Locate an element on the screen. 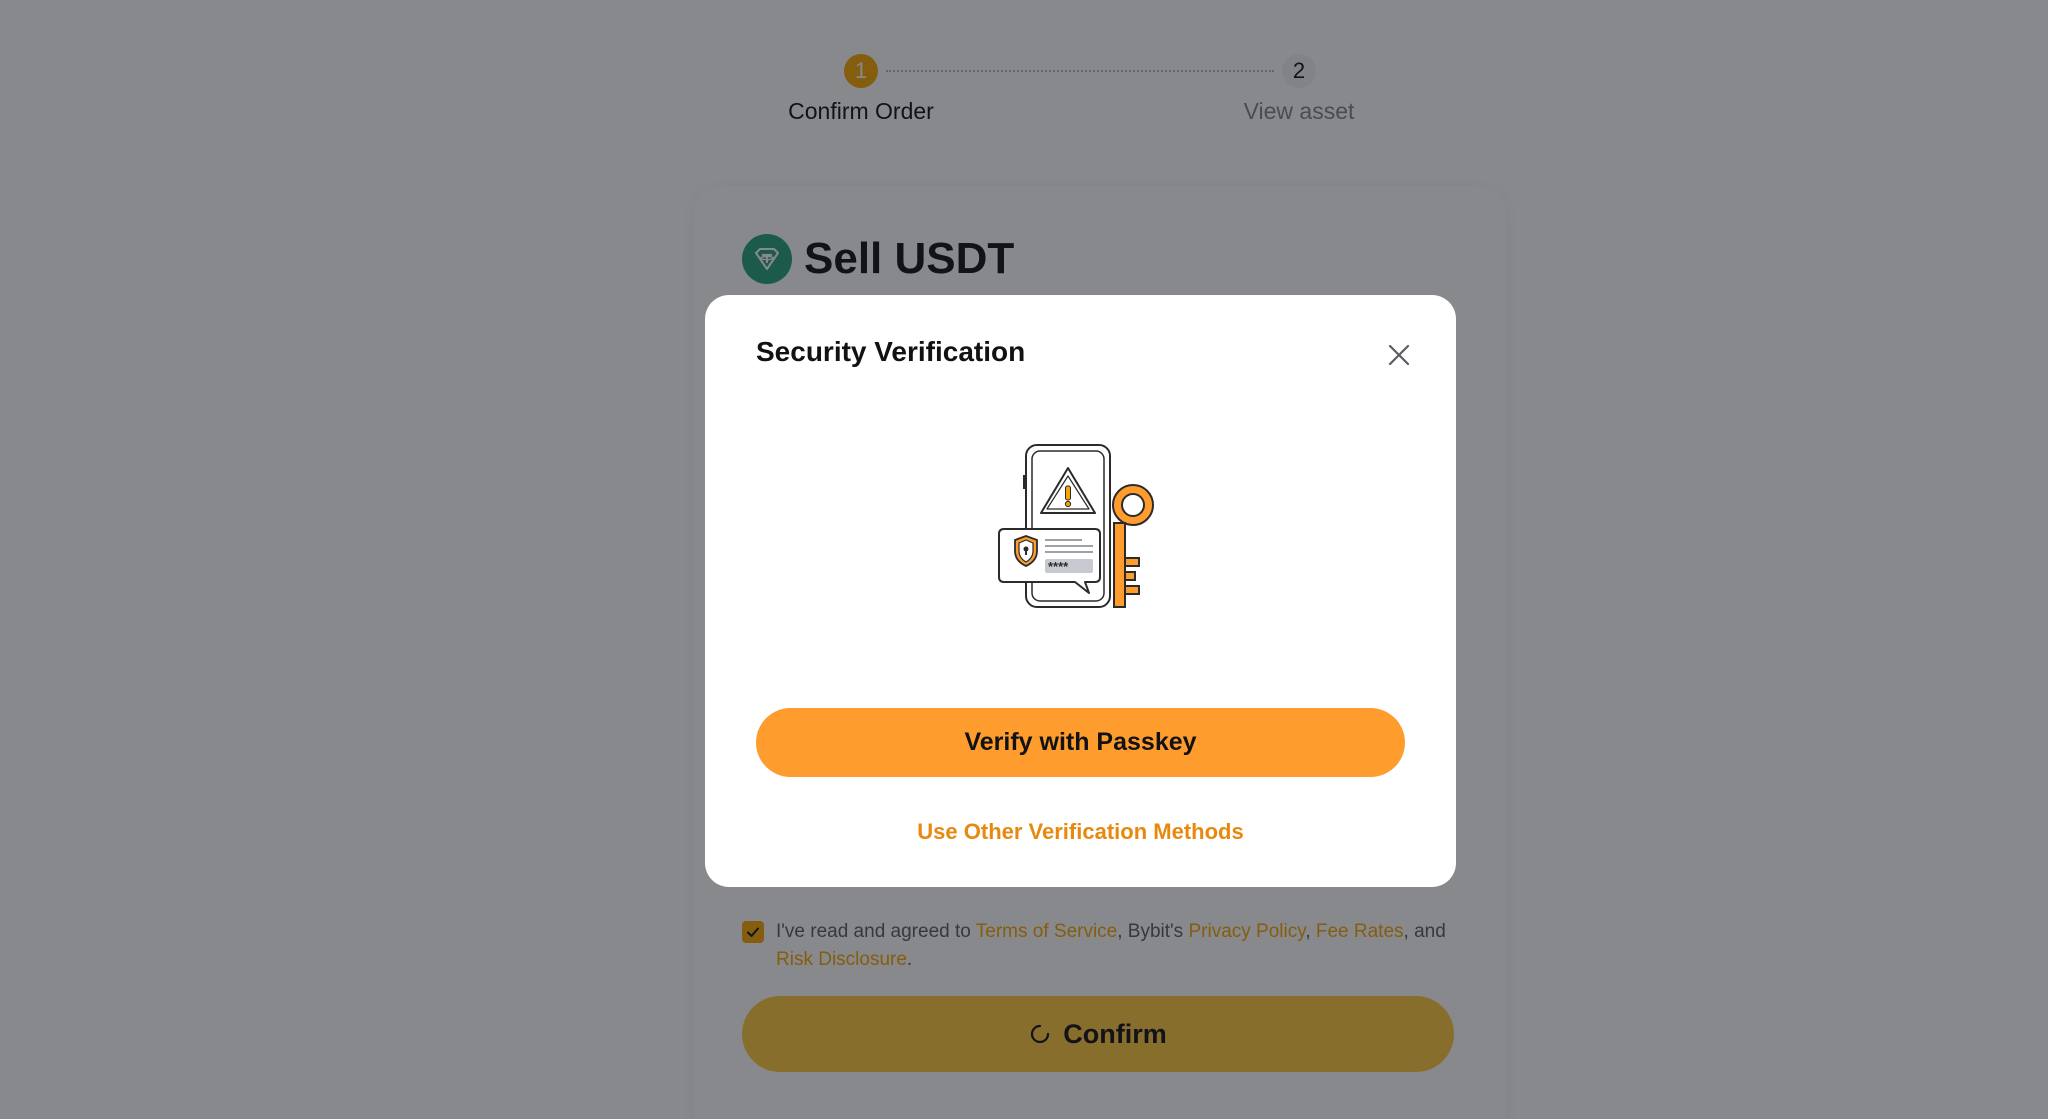 This screenshot has height=1119, width=2048. phone-warning-key-illustration: **** is located at coordinates (1076, 526).